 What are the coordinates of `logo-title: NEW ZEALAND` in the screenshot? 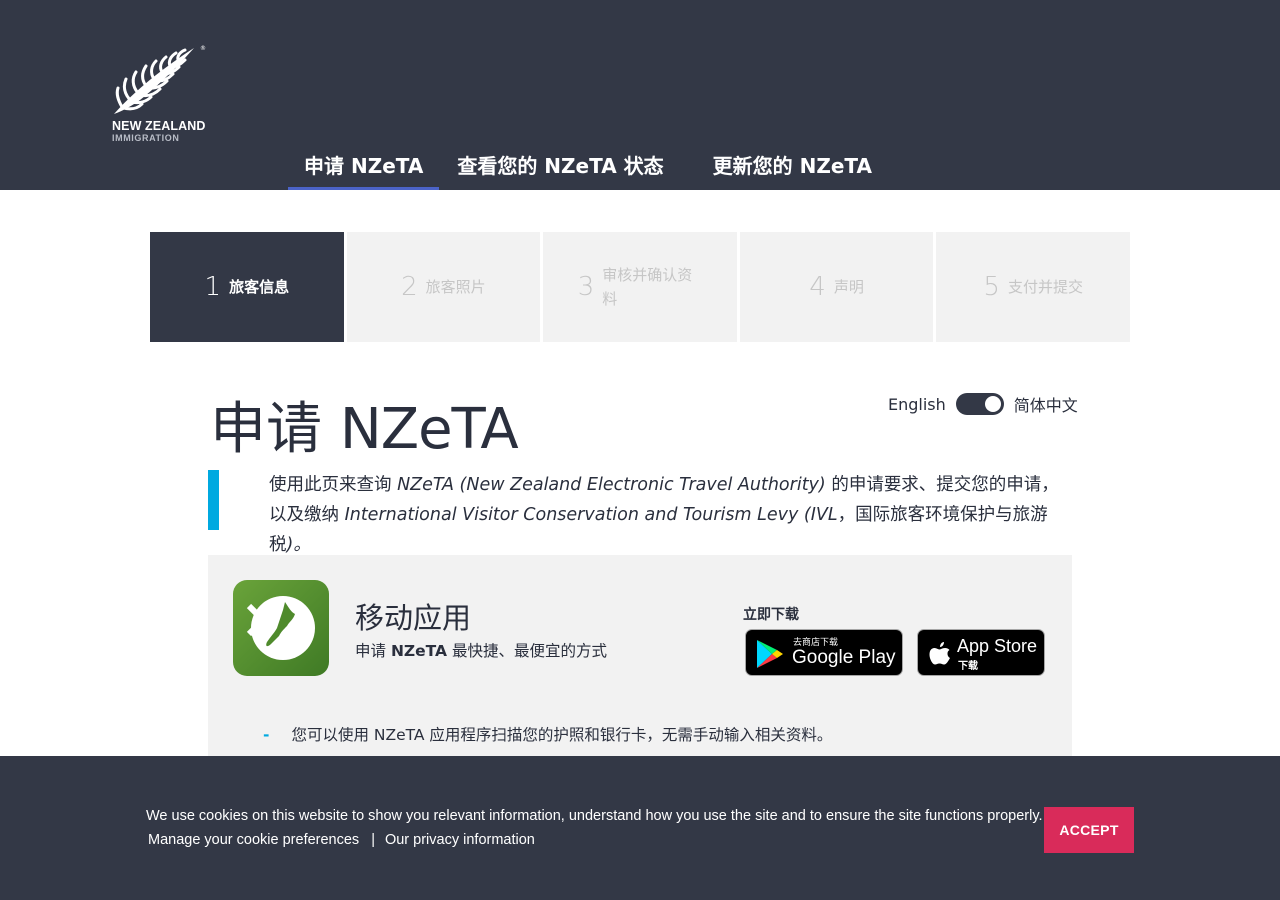 It's located at (159, 126).